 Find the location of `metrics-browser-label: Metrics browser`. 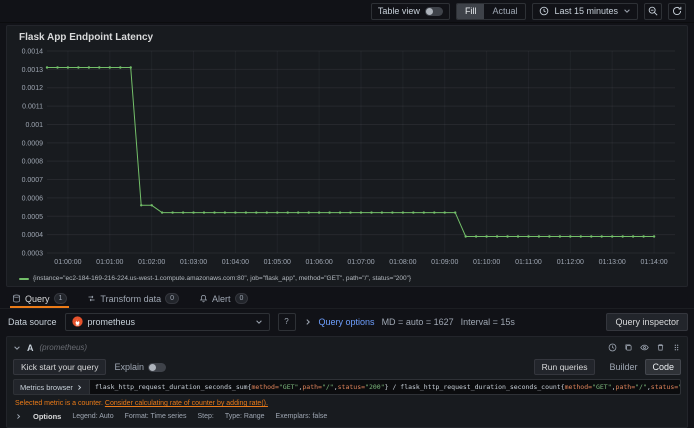

metrics-browser-label: Metrics browser is located at coordinates (46, 387).